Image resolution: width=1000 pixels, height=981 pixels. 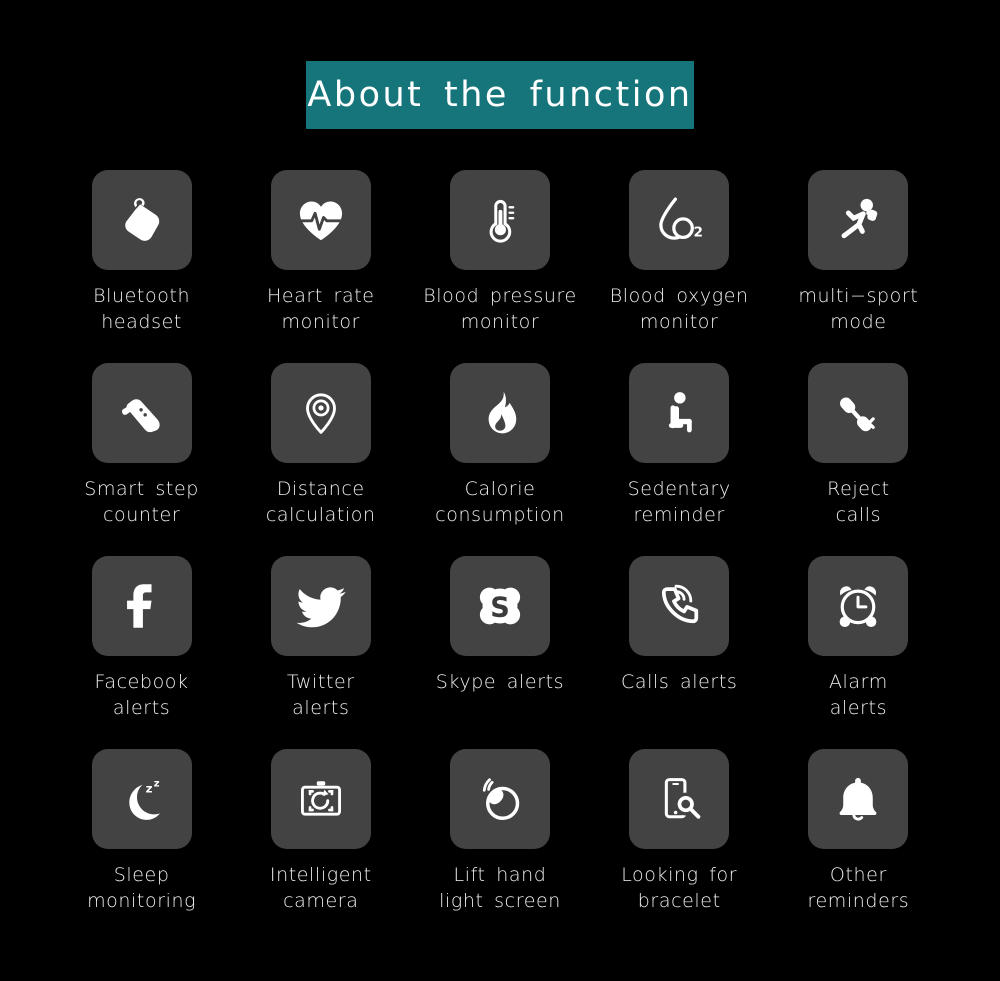 I want to click on blood-droplet-o2-icon: 2, so click(x=681, y=218).